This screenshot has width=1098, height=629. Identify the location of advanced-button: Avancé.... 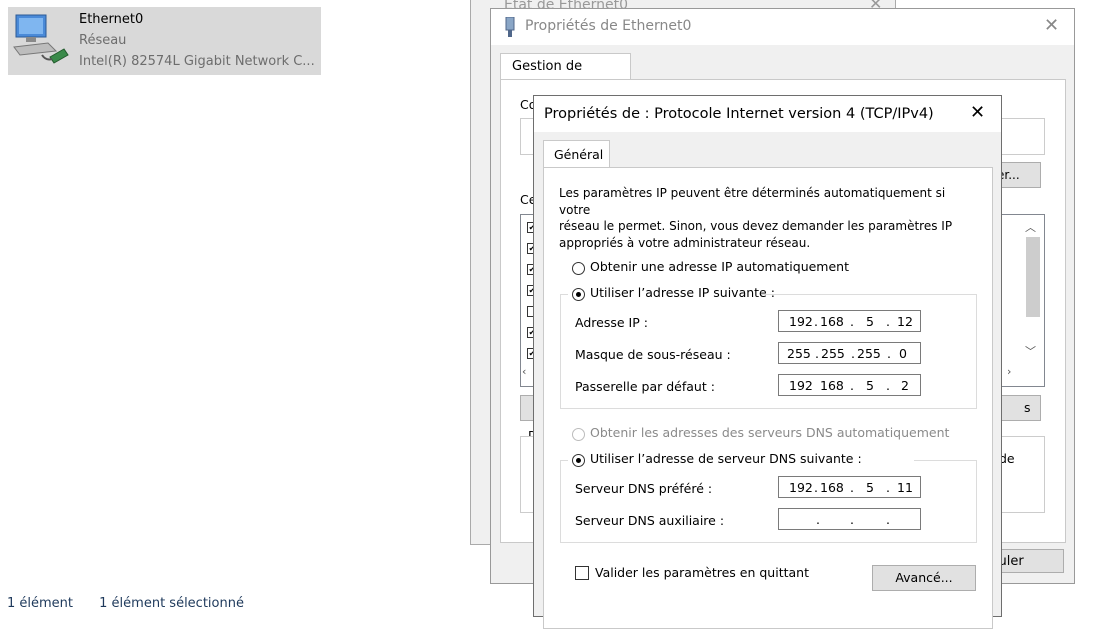
(924, 578).